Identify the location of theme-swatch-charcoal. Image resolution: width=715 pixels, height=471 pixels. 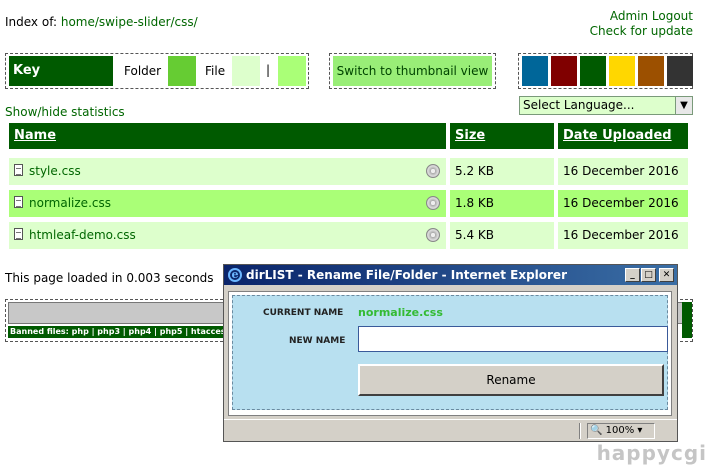
(680, 71).